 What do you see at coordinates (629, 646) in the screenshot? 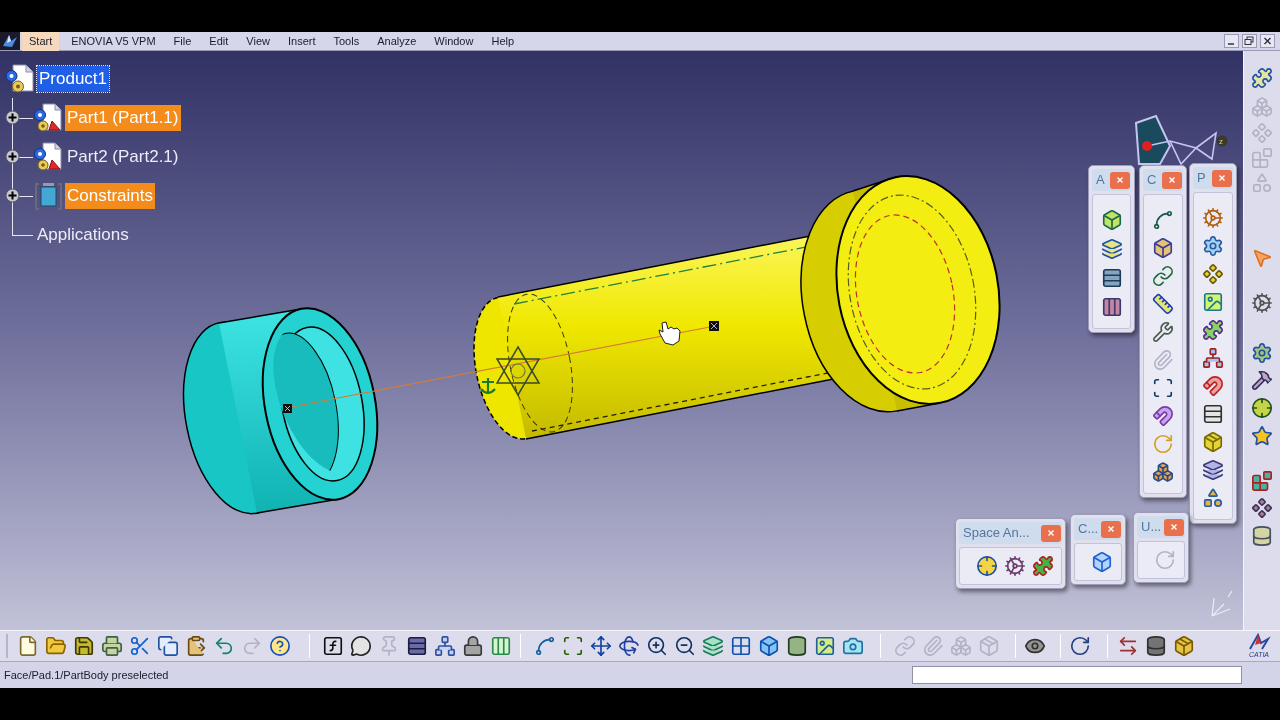
I see `rotate-3d-icon` at bounding box center [629, 646].